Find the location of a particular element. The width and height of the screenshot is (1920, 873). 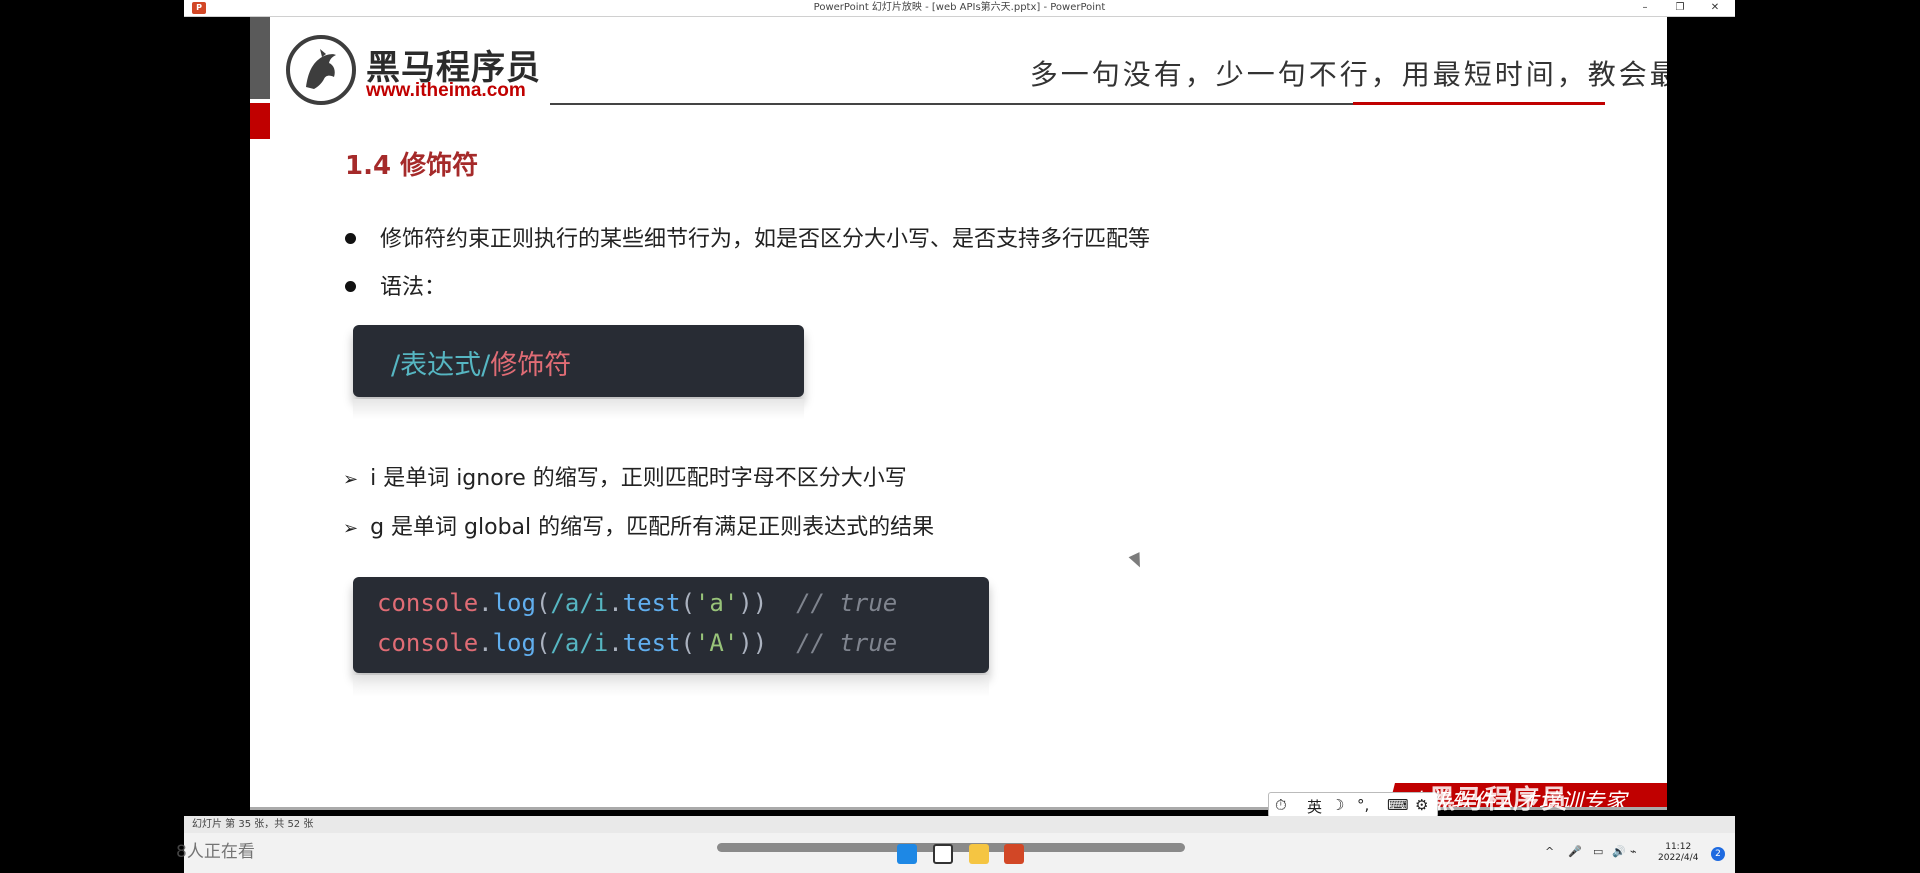

battery-icon: ⌁ is located at coordinates (1633, 851).